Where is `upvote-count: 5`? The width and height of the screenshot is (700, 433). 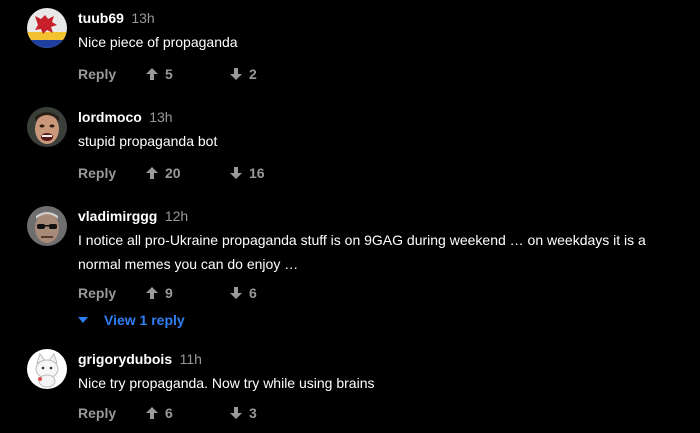
upvote-count: 5 is located at coordinates (169, 74).